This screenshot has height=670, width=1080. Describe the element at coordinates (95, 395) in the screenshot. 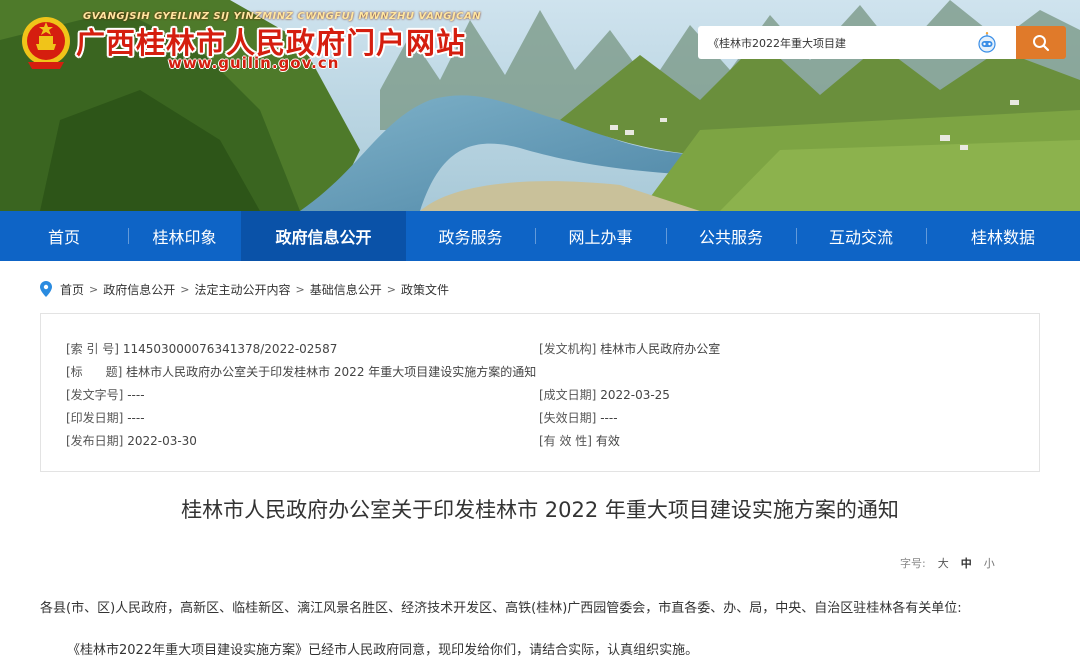

I see `info-doc-no-key: [发文字号]` at that location.